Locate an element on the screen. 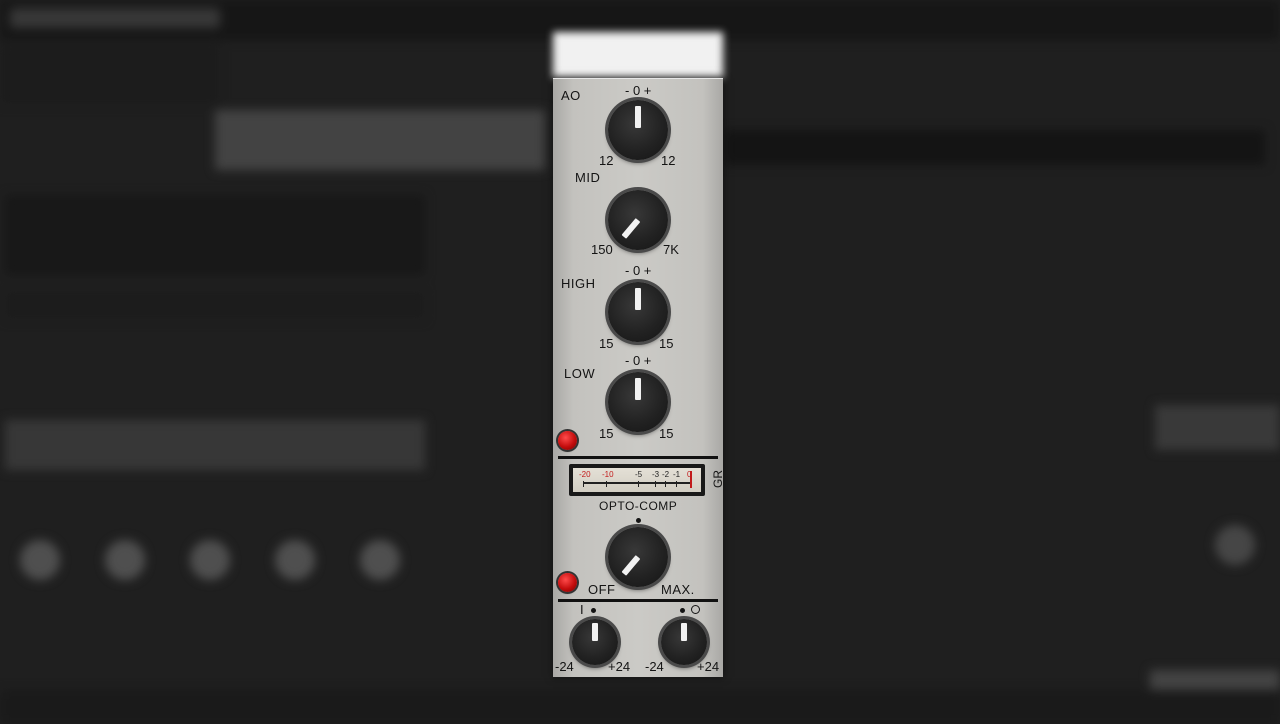  ao-knob is located at coordinates (638, 130).